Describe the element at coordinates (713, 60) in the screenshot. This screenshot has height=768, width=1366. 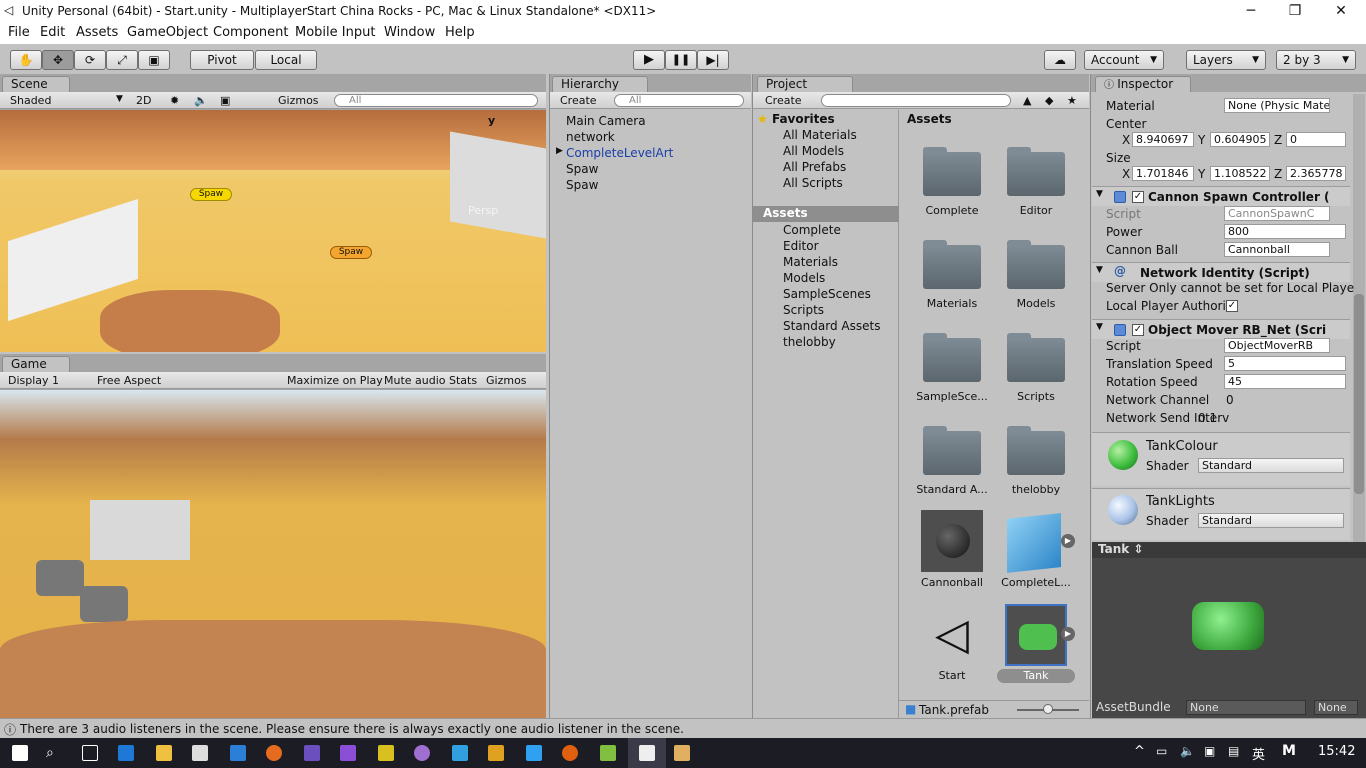
I see `step-icon: ▶|` at that location.